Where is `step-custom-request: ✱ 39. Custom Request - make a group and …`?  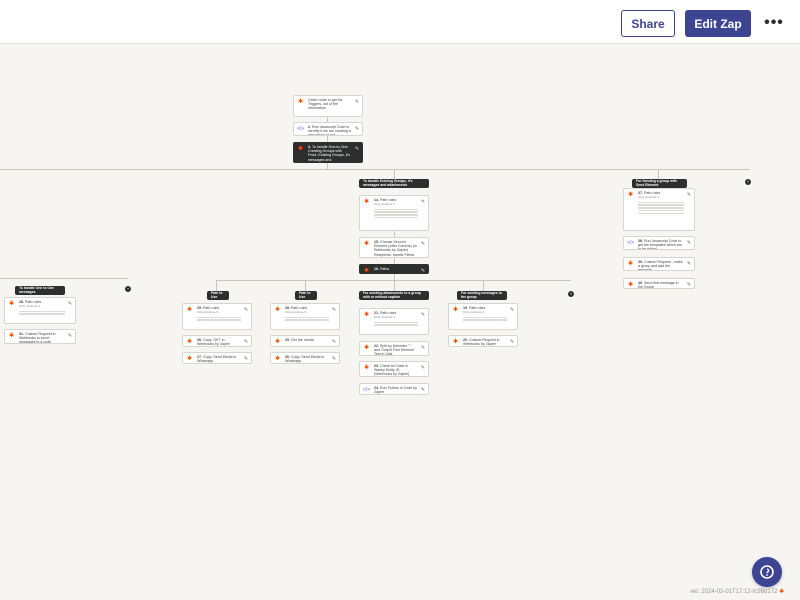 step-custom-request: ✱ 39. Custom Request - make a group and … is located at coordinates (659, 264).